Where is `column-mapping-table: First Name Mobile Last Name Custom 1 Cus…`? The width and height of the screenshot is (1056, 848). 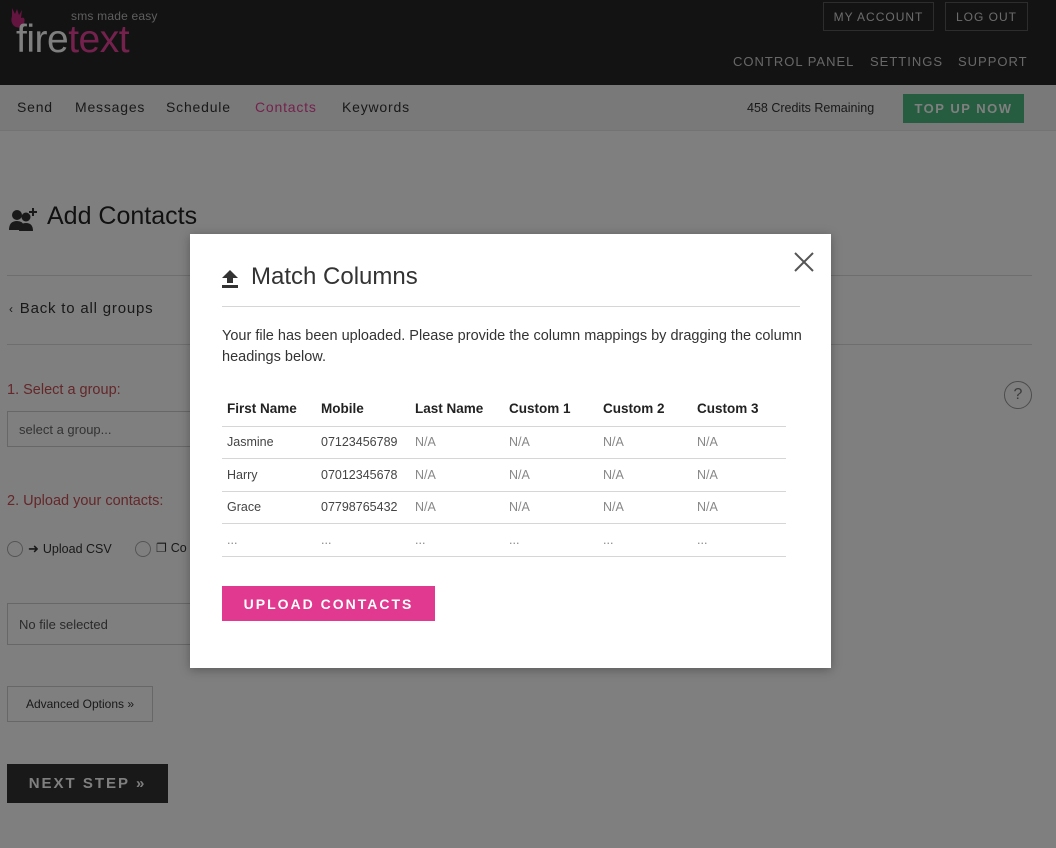
column-mapping-table: First Name Mobile Last Name Custom 1 Cus… is located at coordinates (504, 474).